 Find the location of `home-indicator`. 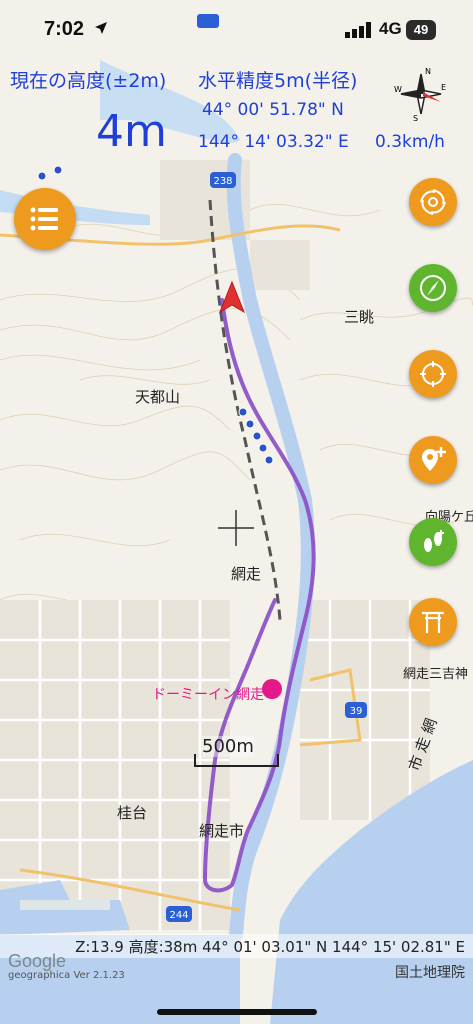

home-indicator is located at coordinates (237, 1012).